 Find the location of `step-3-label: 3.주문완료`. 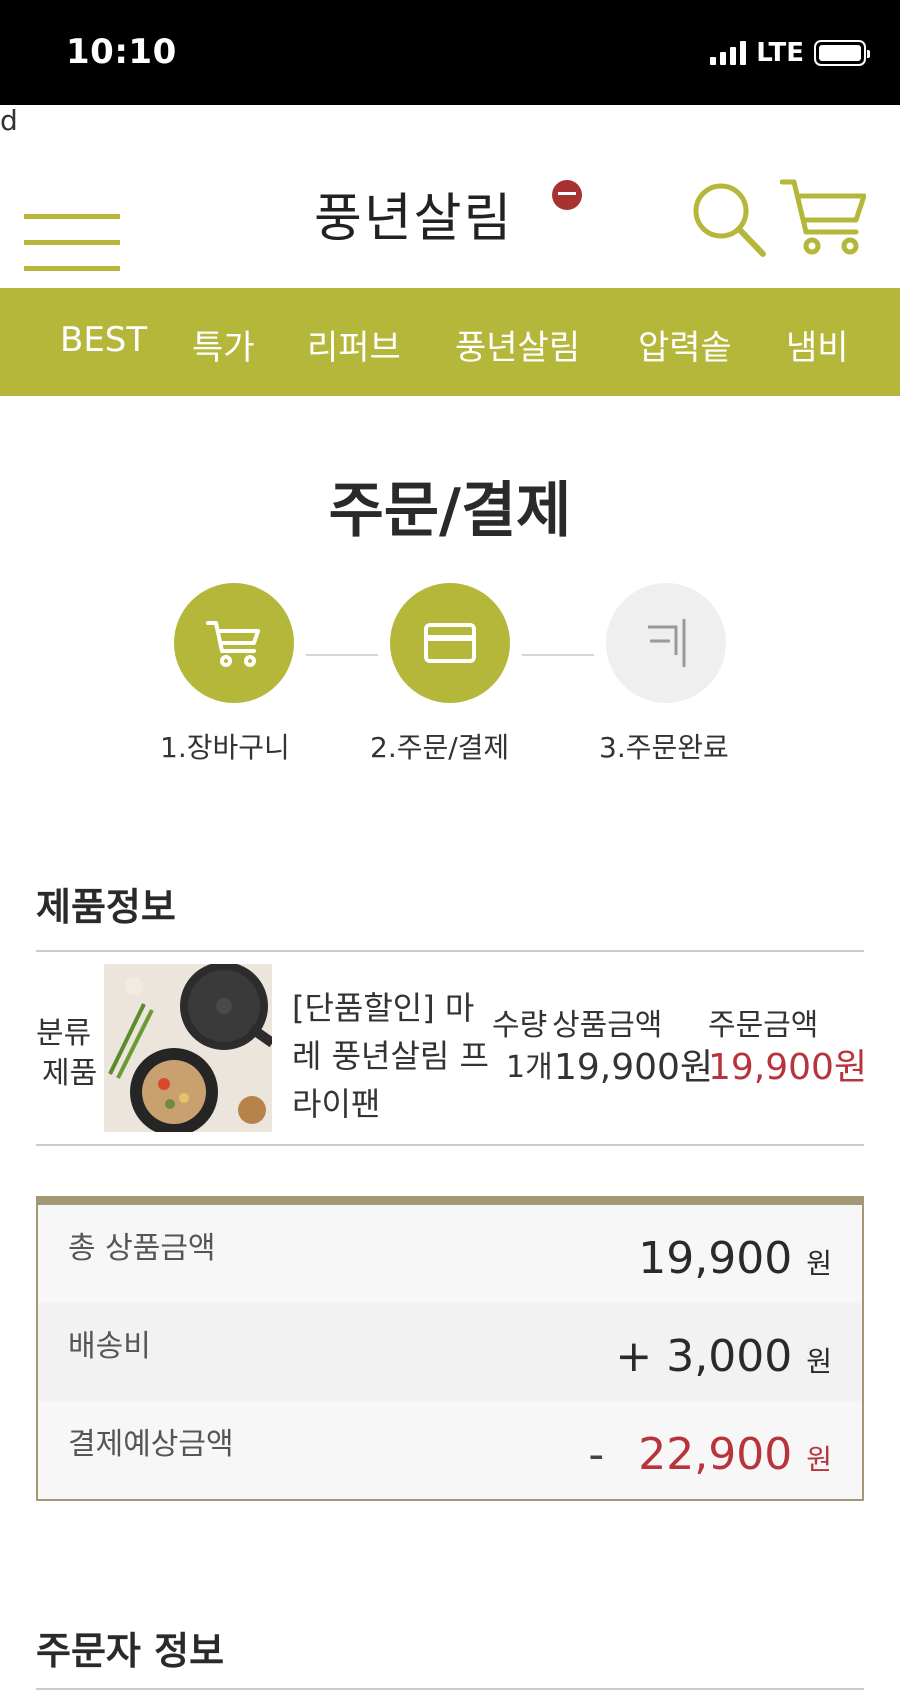

step-3-label: 3.주문완료 is located at coordinates (664, 747).